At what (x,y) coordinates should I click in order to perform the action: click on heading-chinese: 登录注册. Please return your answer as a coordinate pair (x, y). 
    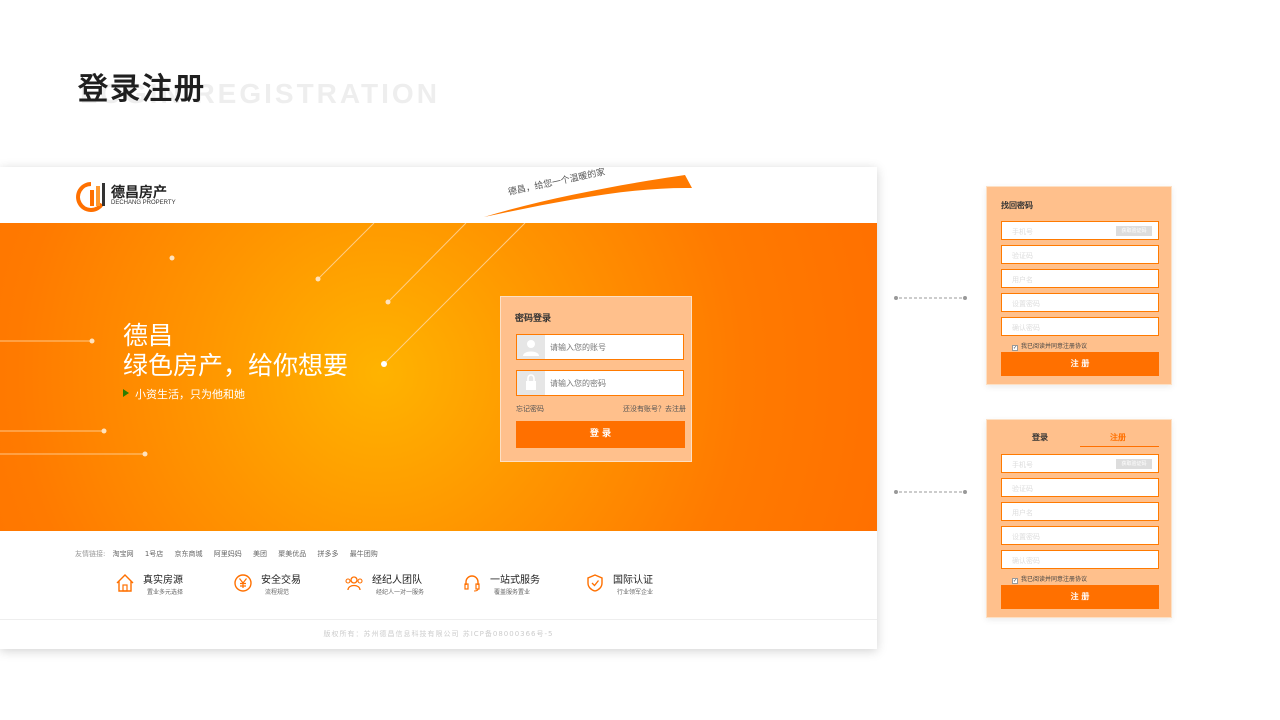
    Looking at the image, I should click on (142, 89).